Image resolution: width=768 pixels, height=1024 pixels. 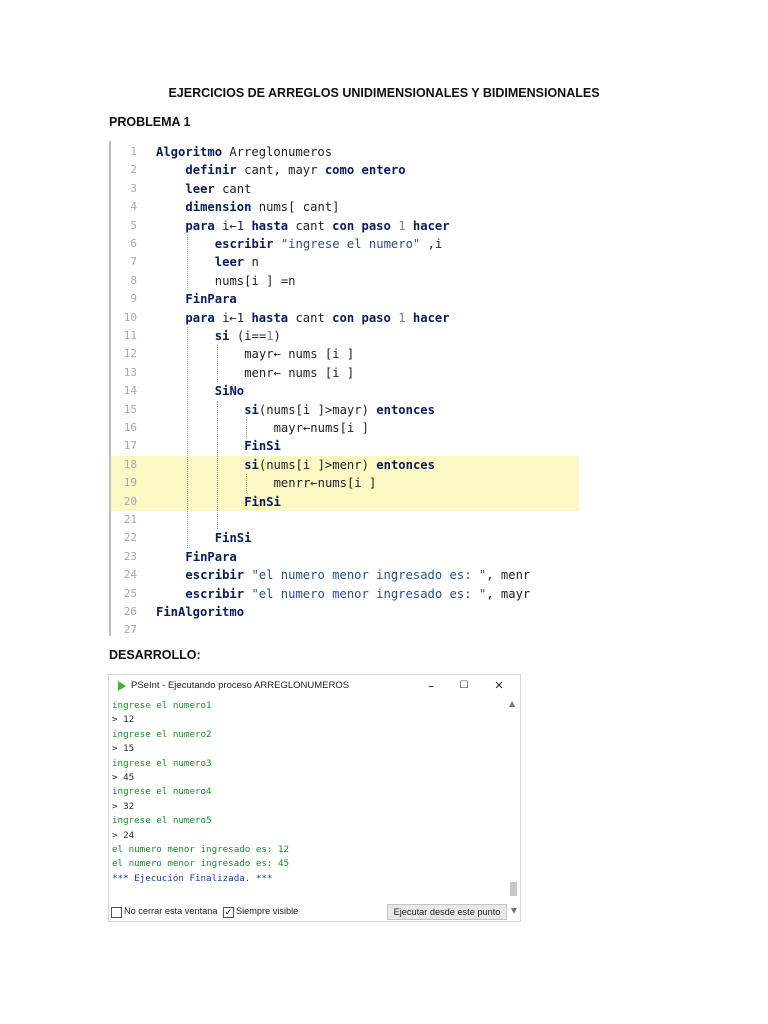 I want to click on code-text: FinSi, so click(x=262, y=502).